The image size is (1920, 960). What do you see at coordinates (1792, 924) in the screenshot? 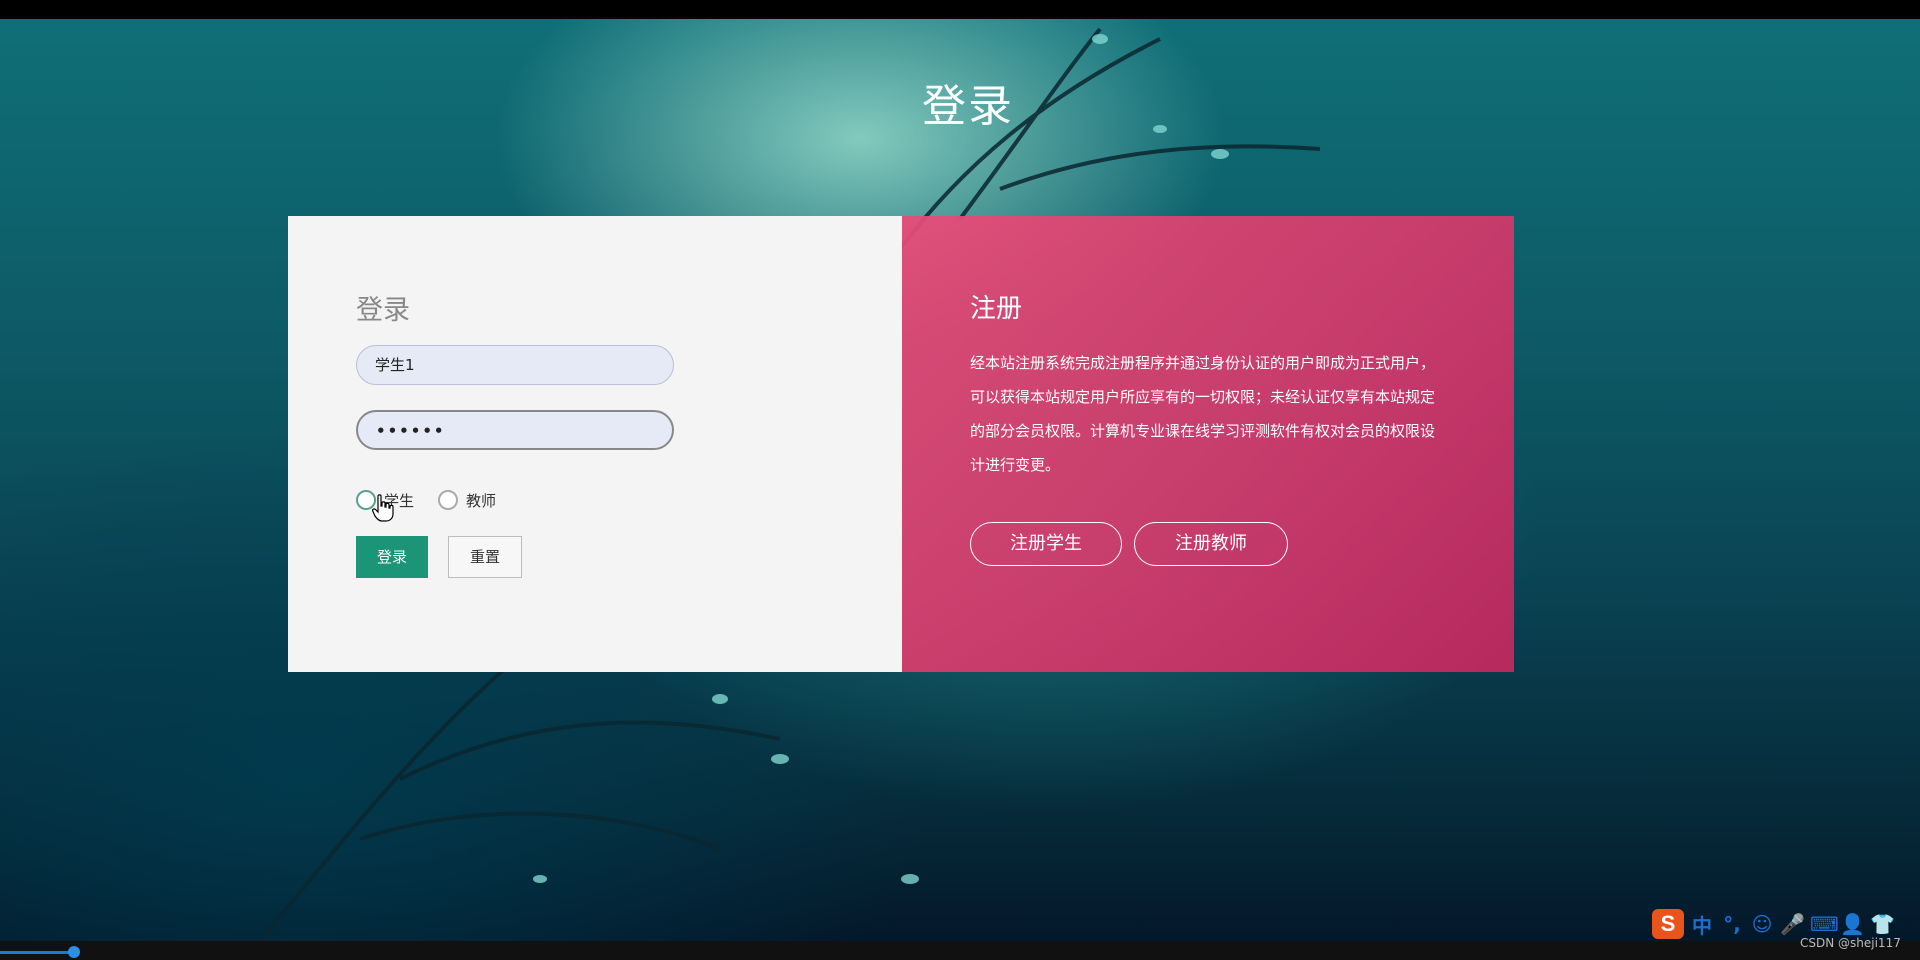
I see `microphone-icon: 🎤` at bounding box center [1792, 924].